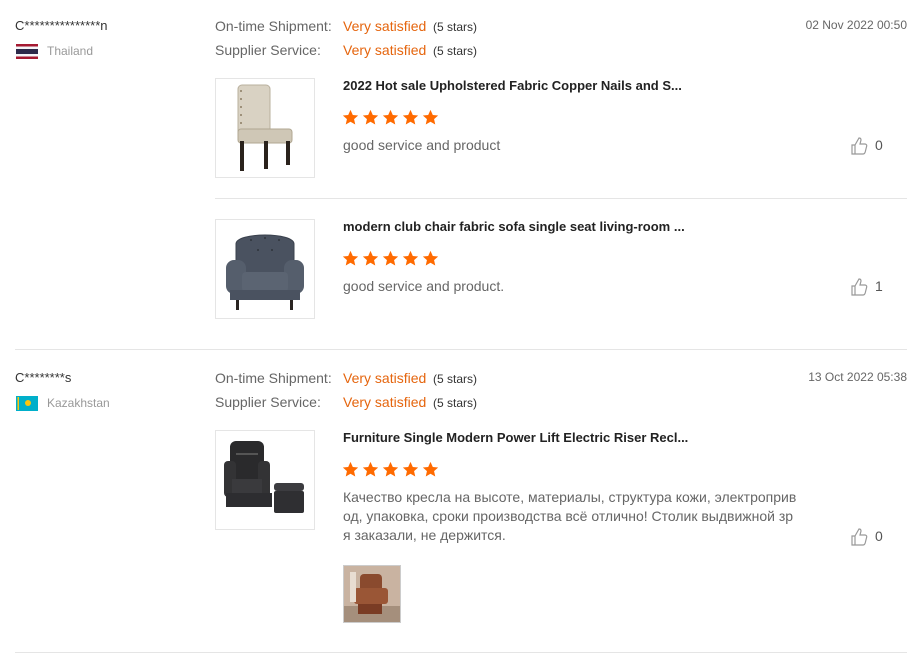  Describe the element at coordinates (424, 286) in the screenshot. I see `review-comment: good service and product.` at that location.